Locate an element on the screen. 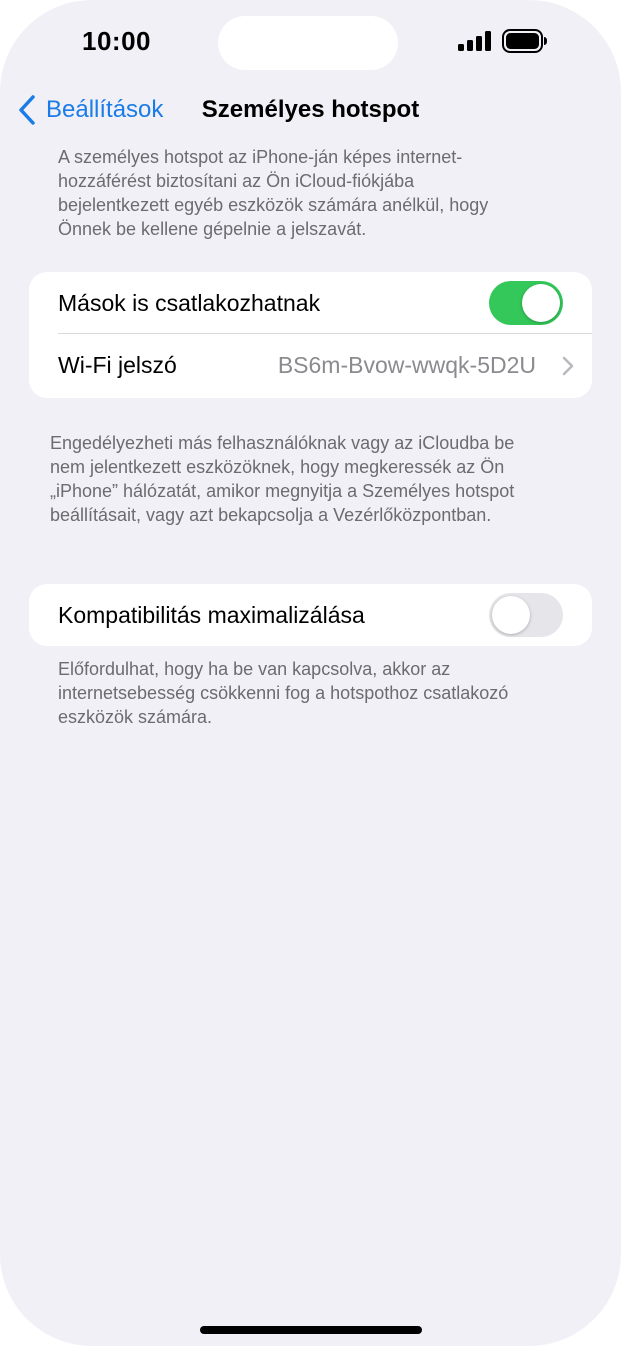 This screenshot has width=621, height=1346. home-indicator is located at coordinates (311, 1330).